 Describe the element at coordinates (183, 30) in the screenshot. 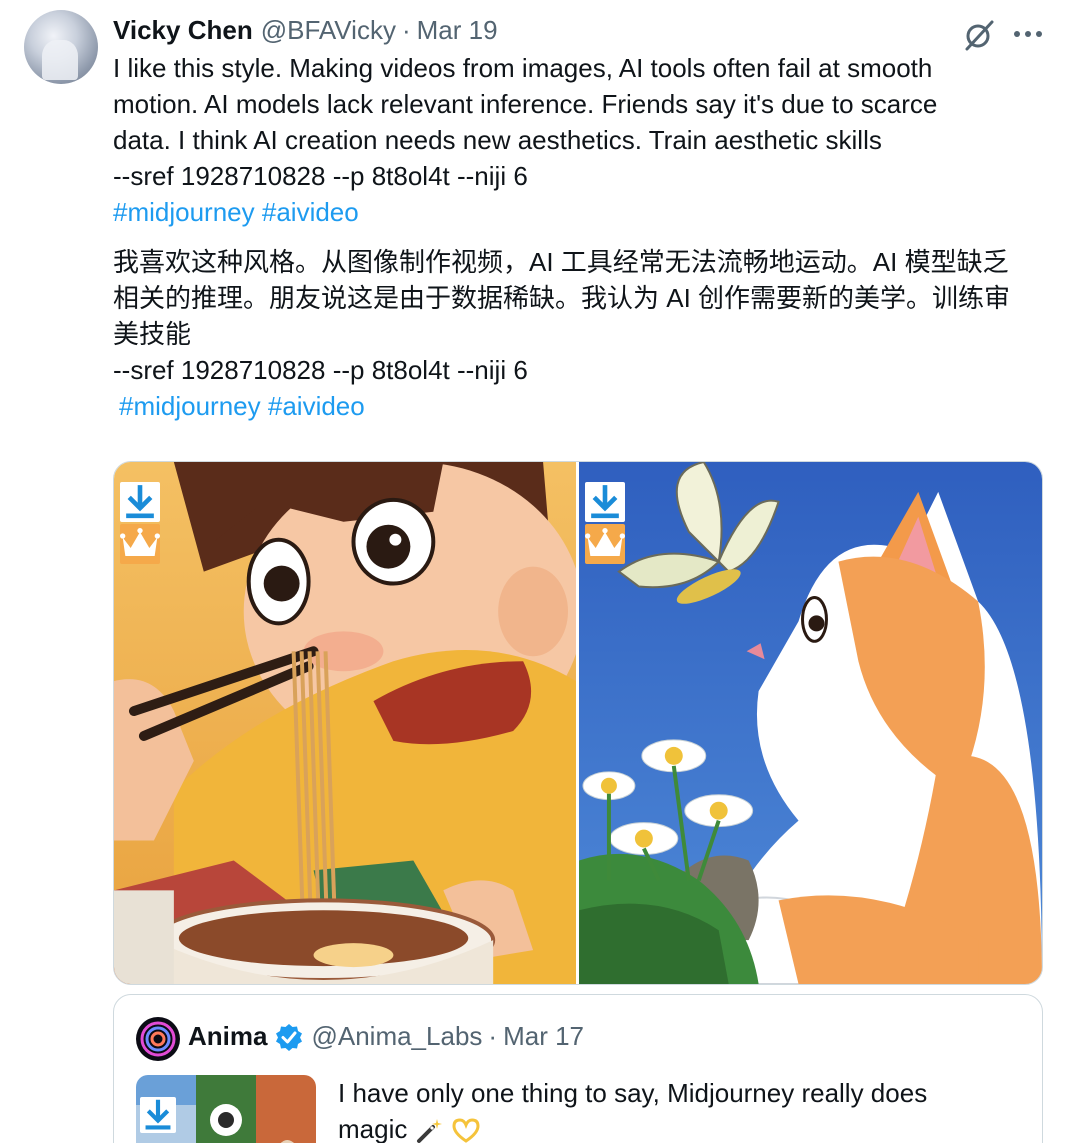

I see `author-name: Vicky Chen` at that location.